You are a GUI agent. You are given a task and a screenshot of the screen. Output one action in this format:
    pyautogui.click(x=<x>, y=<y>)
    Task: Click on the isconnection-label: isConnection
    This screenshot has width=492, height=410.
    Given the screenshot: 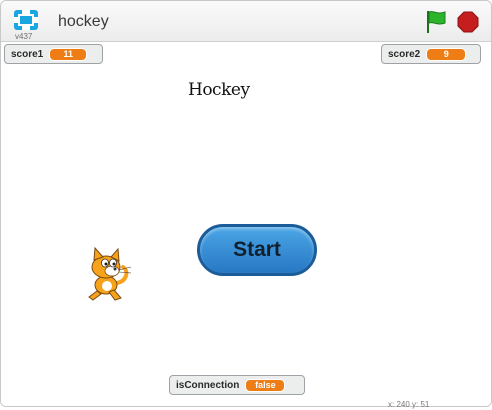 What is the action you would take?
    pyautogui.click(x=208, y=385)
    